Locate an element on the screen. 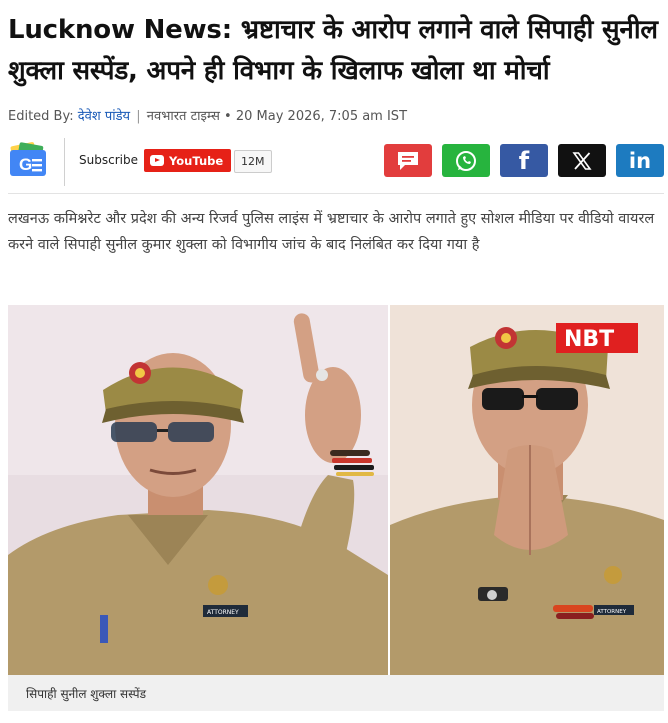  chat-bubble-icon is located at coordinates (408, 160).